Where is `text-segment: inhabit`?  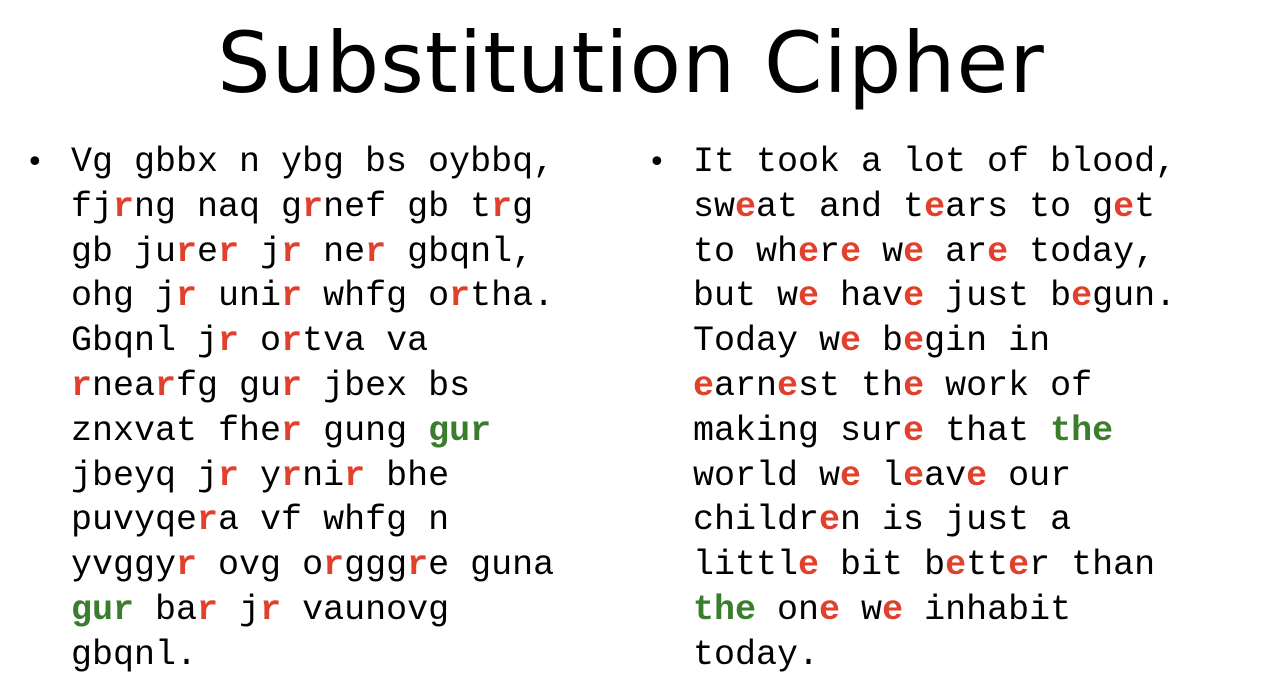 text-segment: inhabit is located at coordinates (987, 609).